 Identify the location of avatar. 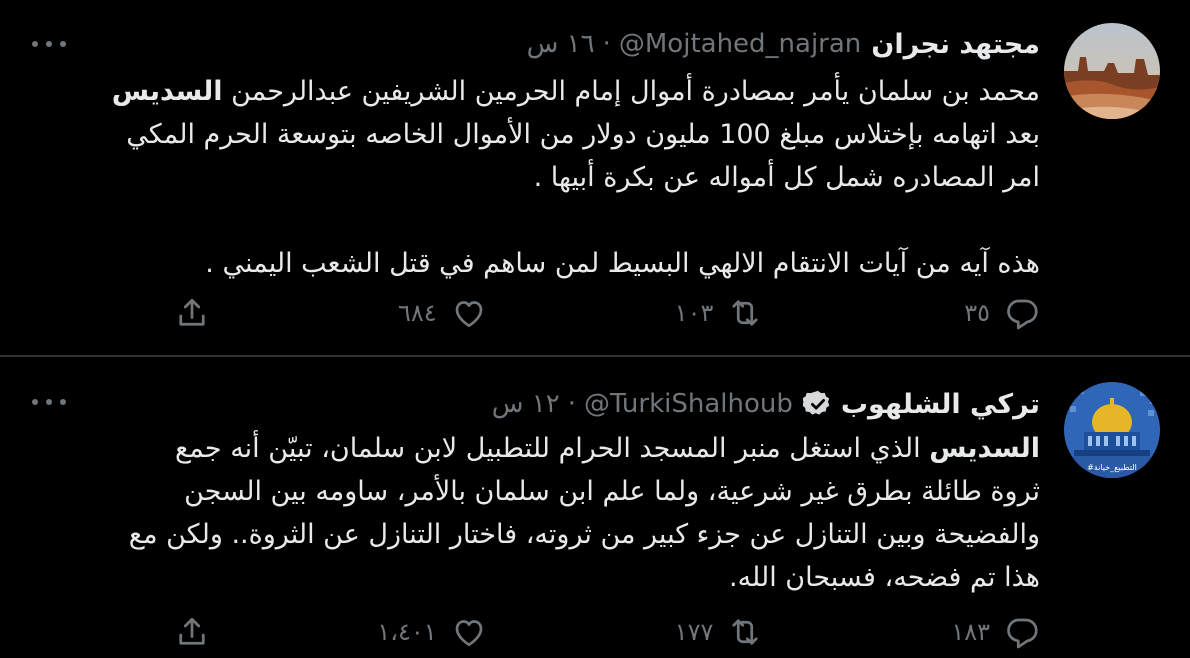
(1112, 71).